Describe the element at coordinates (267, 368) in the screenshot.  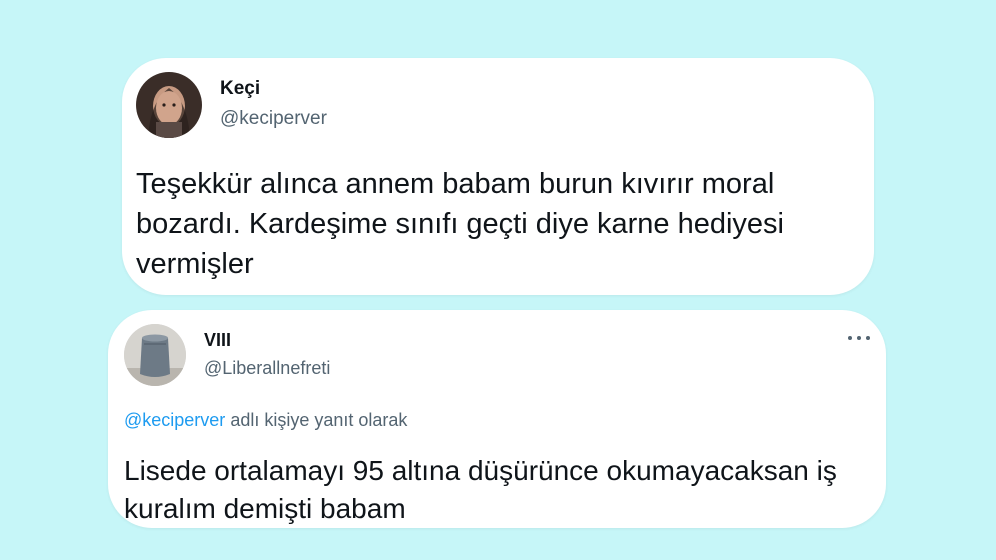
I see `author-handle: @Liberallnefreti` at that location.